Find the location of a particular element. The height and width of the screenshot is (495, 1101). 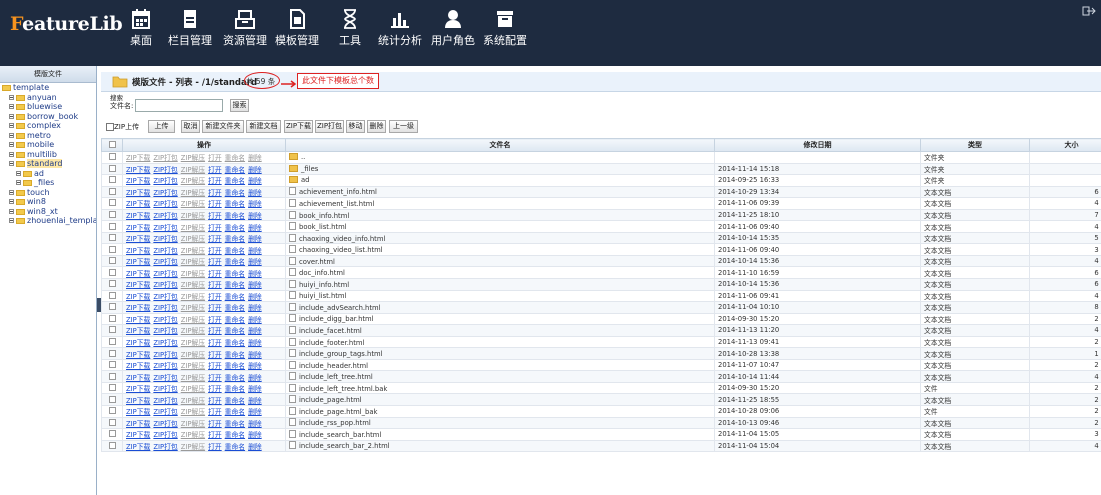

tree-node: metro is located at coordinates (48, 136).